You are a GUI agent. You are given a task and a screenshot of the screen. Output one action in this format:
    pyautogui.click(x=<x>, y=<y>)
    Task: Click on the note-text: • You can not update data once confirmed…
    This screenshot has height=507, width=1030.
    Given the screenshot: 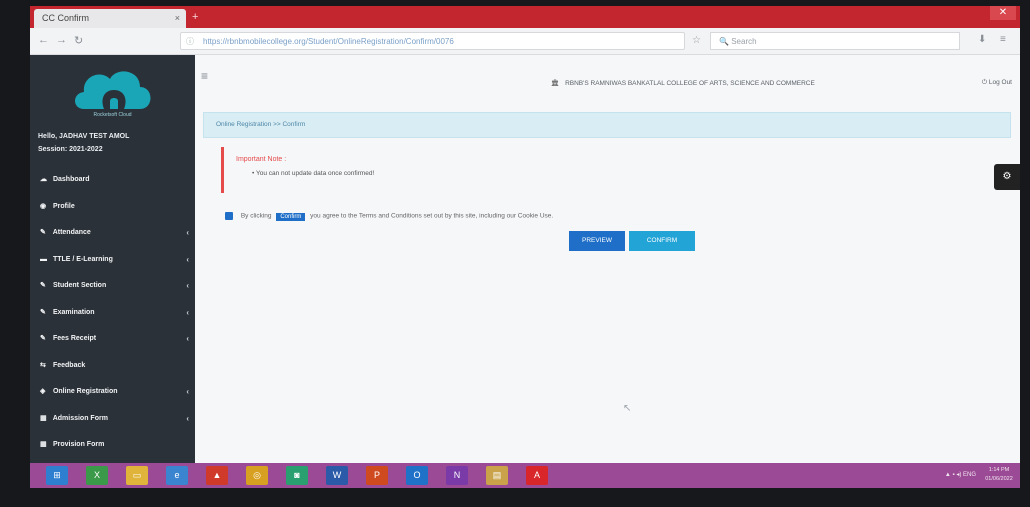 What is the action you would take?
    pyautogui.click(x=313, y=173)
    